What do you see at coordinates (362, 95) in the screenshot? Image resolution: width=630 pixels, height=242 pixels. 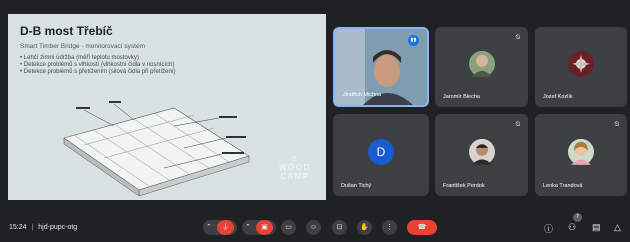 I see `participant-name: Jindřich Michna` at bounding box center [362, 95].